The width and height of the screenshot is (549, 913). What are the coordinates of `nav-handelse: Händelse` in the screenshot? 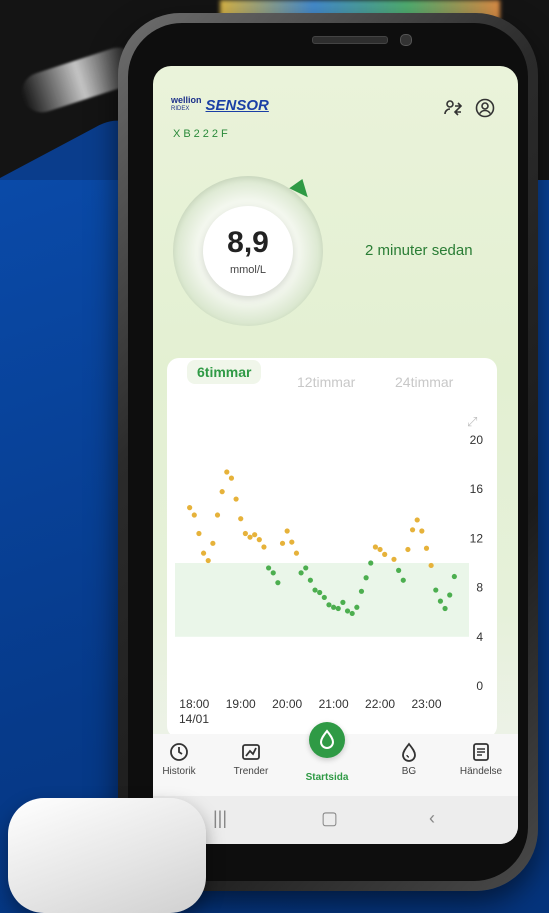 It's located at (481, 759).